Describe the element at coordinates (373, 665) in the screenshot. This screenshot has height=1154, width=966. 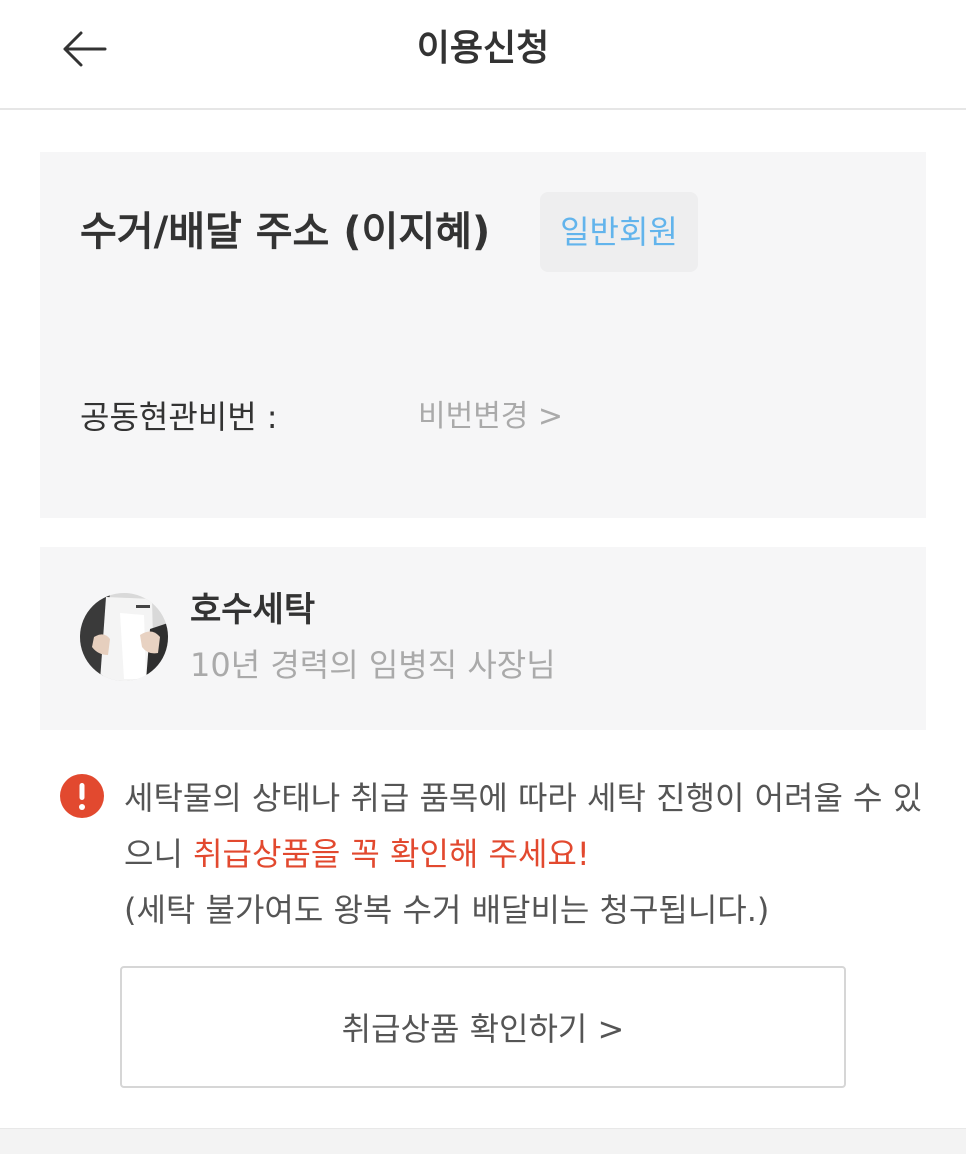
I see `shop-description: 10년 경력의 임병직 사장님` at that location.